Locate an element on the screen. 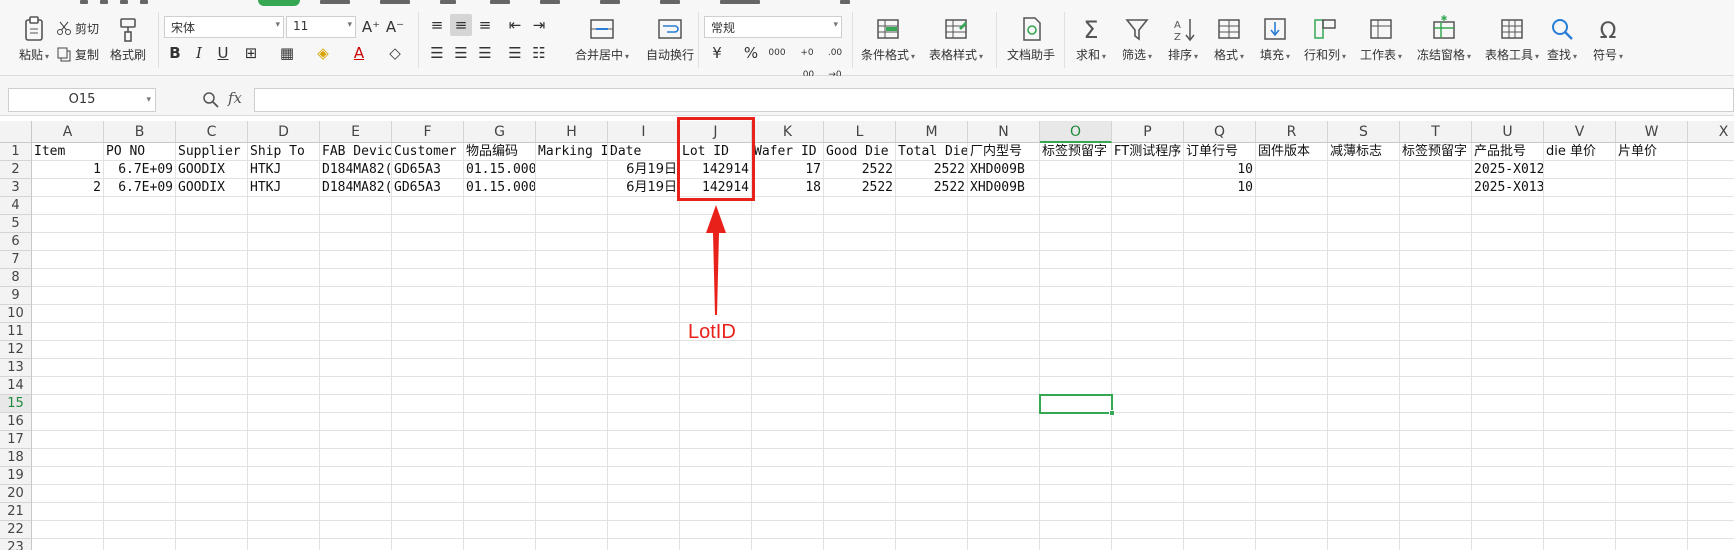 This screenshot has height=550, width=1734. cell-E5 is located at coordinates (356, 224).